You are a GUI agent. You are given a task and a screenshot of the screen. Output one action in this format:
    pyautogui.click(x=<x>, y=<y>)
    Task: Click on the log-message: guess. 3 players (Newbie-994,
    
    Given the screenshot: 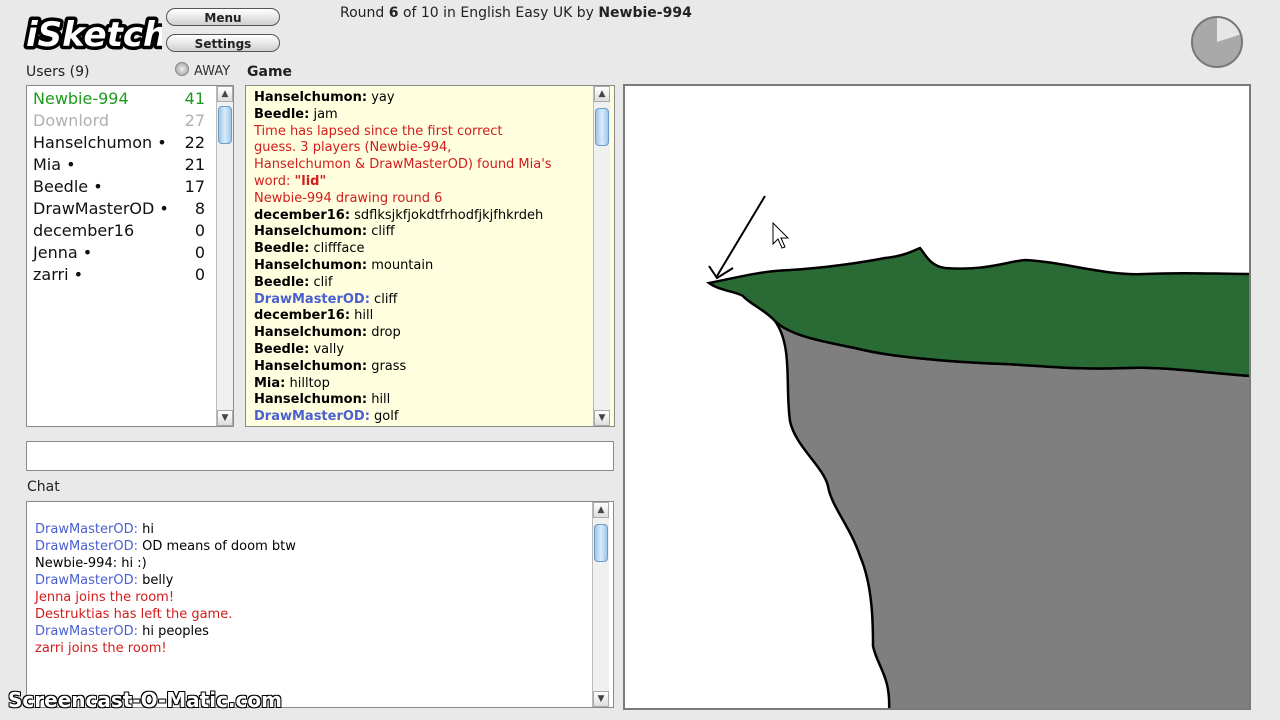 What is the action you would take?
    pyautogui.click(x=424, y=148)
    